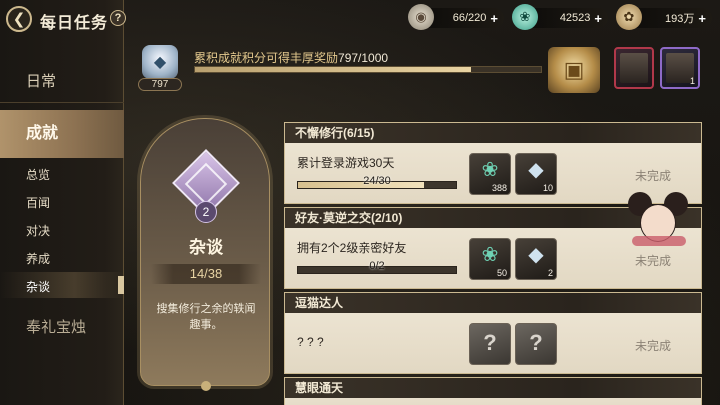  I want to click on nav-gift-candle: 奉礼宝烛, so click(62, 328).